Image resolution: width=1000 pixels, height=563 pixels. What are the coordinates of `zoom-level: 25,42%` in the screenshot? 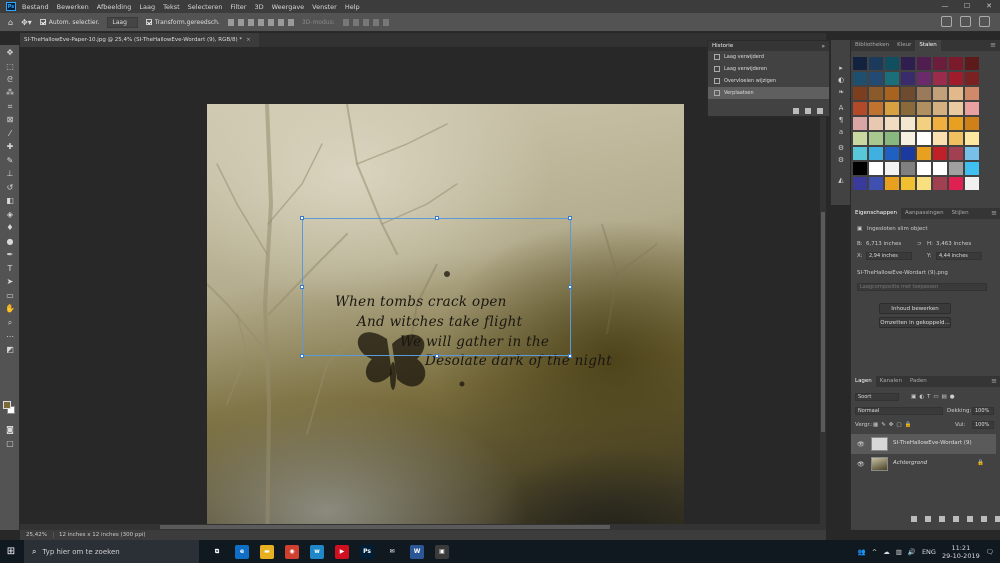 It's located at (37, 535).